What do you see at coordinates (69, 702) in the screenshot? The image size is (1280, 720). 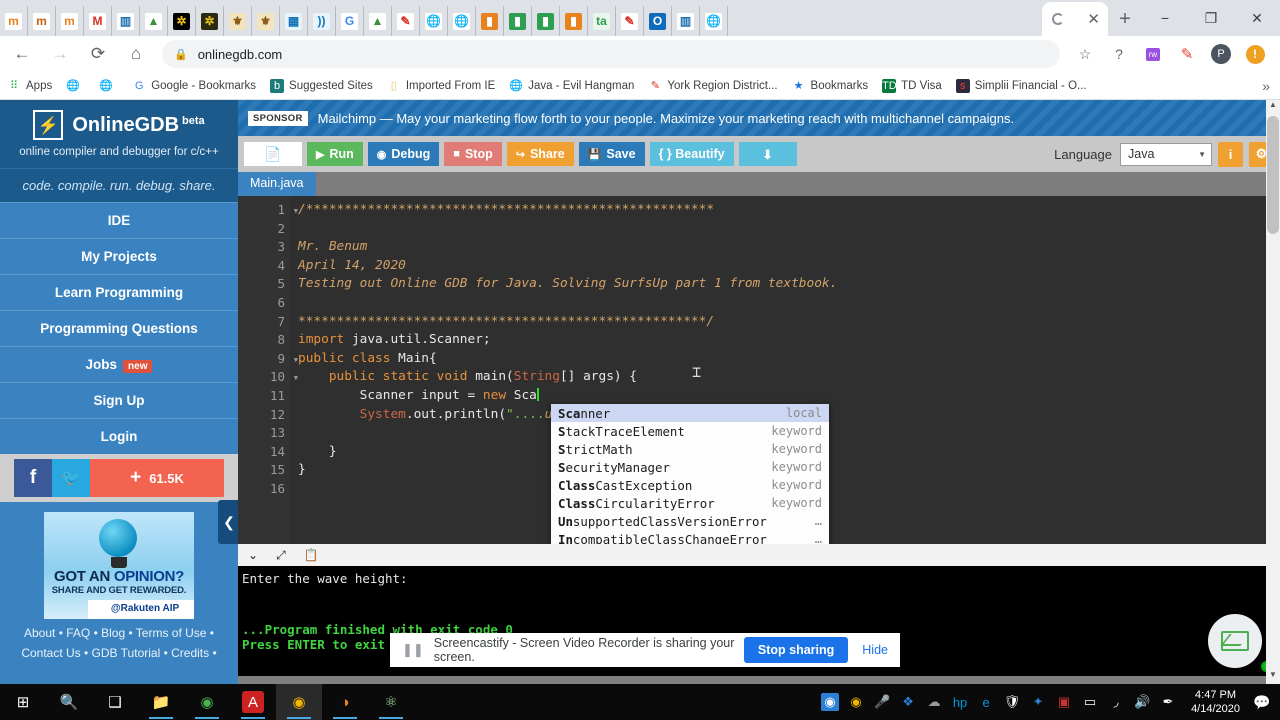 I see `search-icon: 🔍` at bounding box center [69, 702].